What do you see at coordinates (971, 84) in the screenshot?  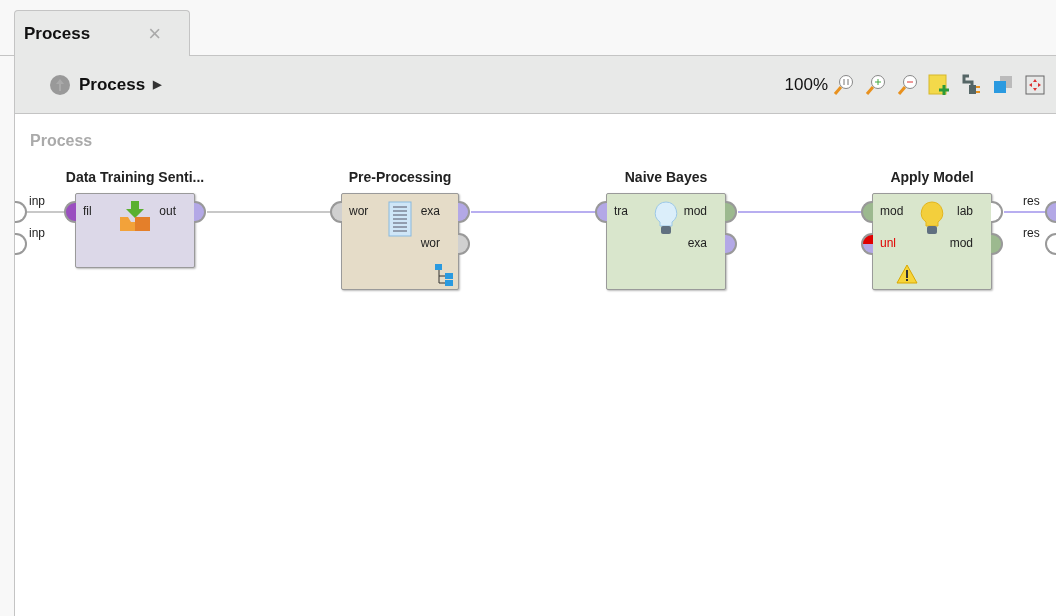 I see `plug-icon` at bounding box center [971, 84].